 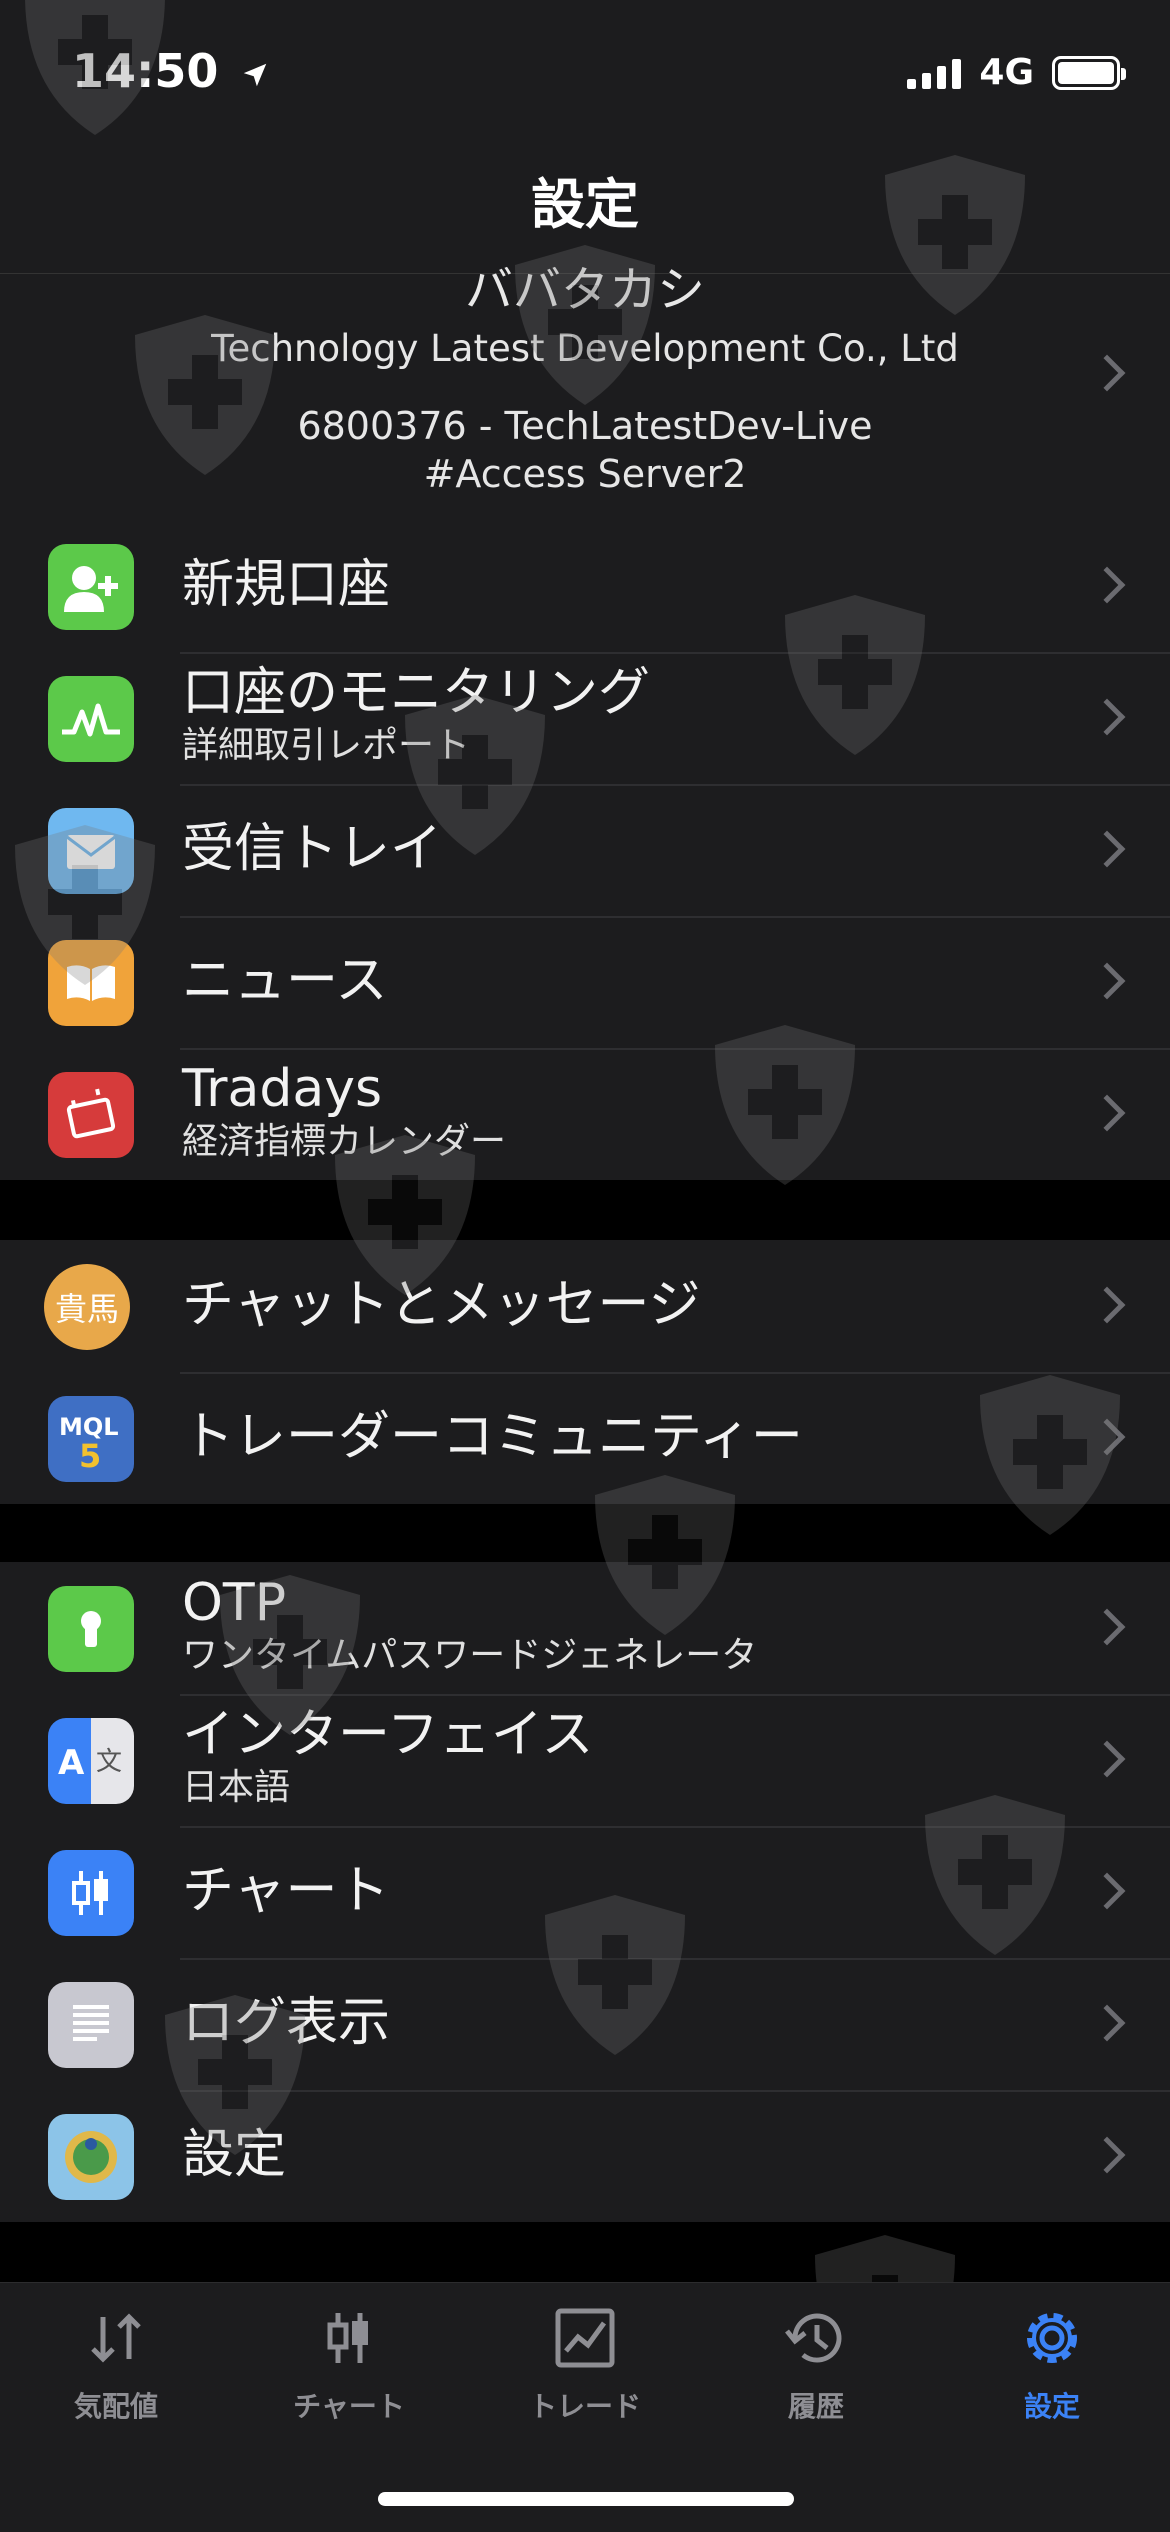 I want to click on svg-text: A, so click(x=71, y=1763).